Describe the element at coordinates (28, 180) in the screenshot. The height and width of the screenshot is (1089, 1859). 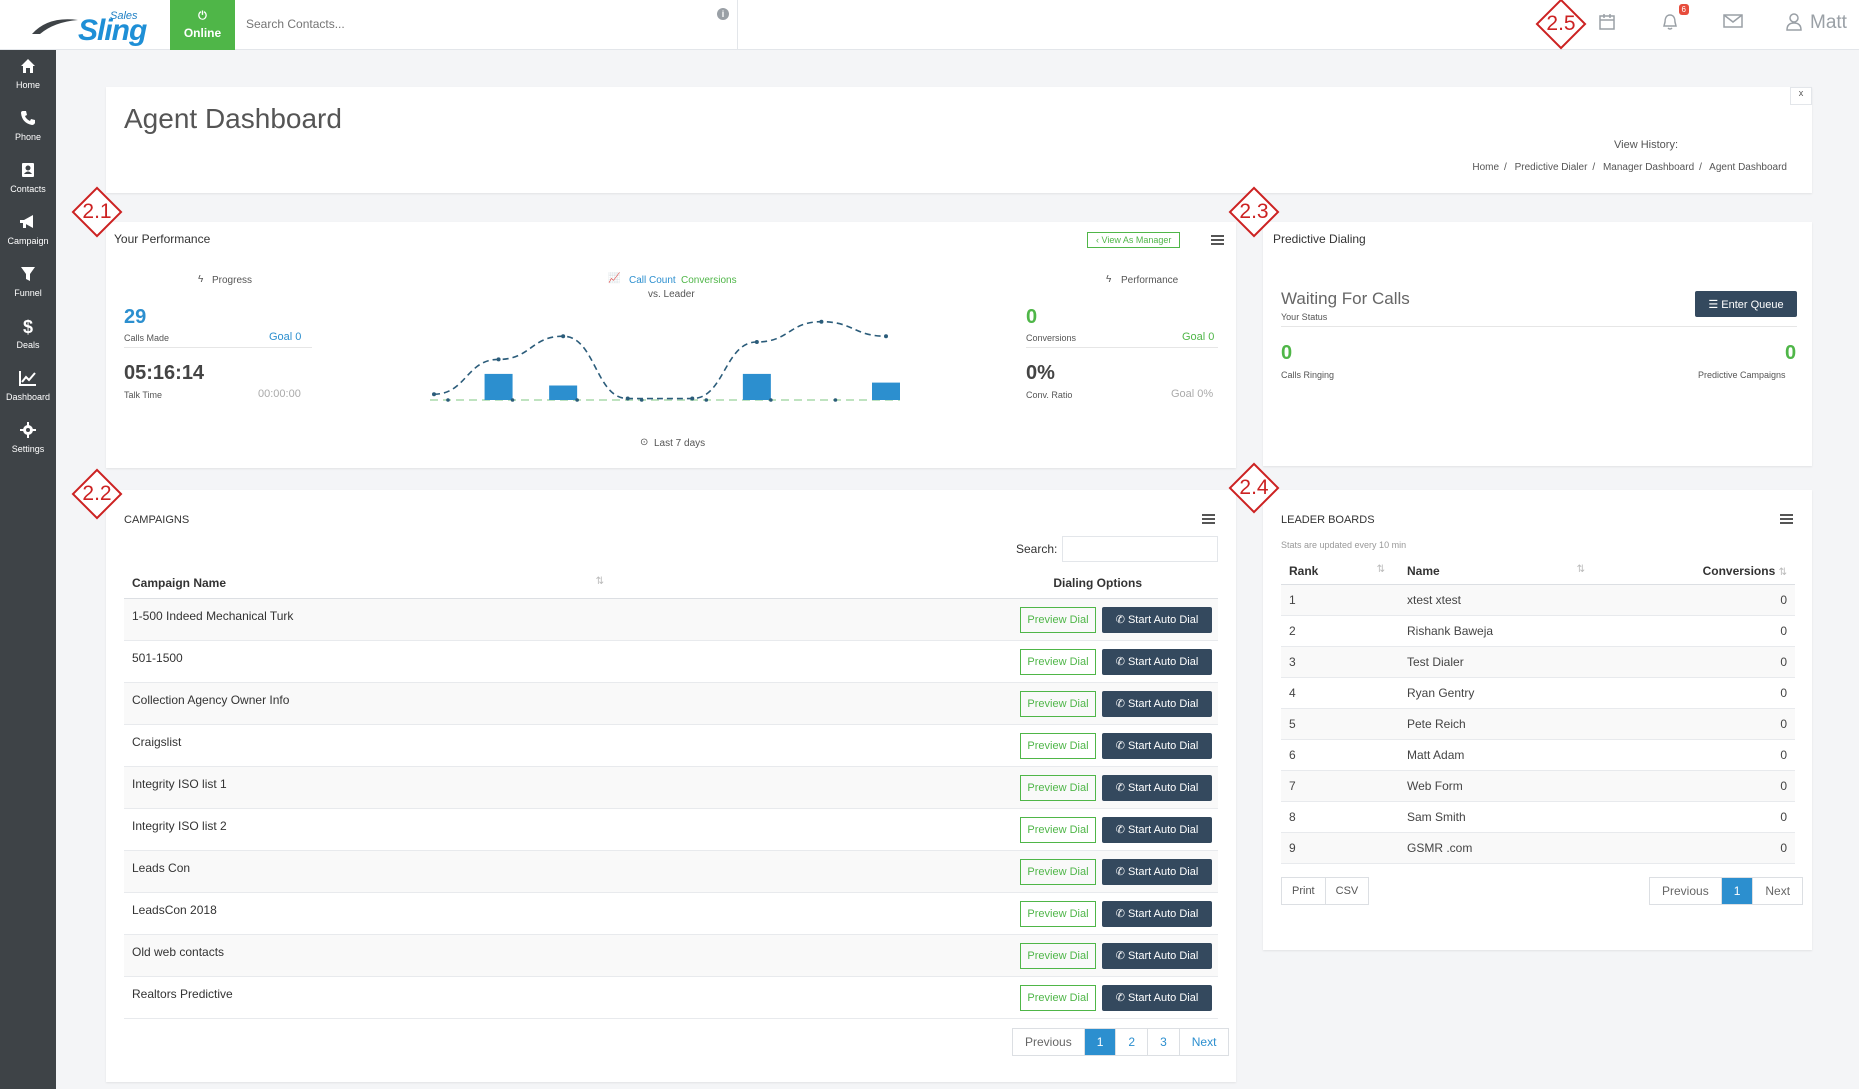
I see `sidebar-item-contacts: Contacts` at that location.